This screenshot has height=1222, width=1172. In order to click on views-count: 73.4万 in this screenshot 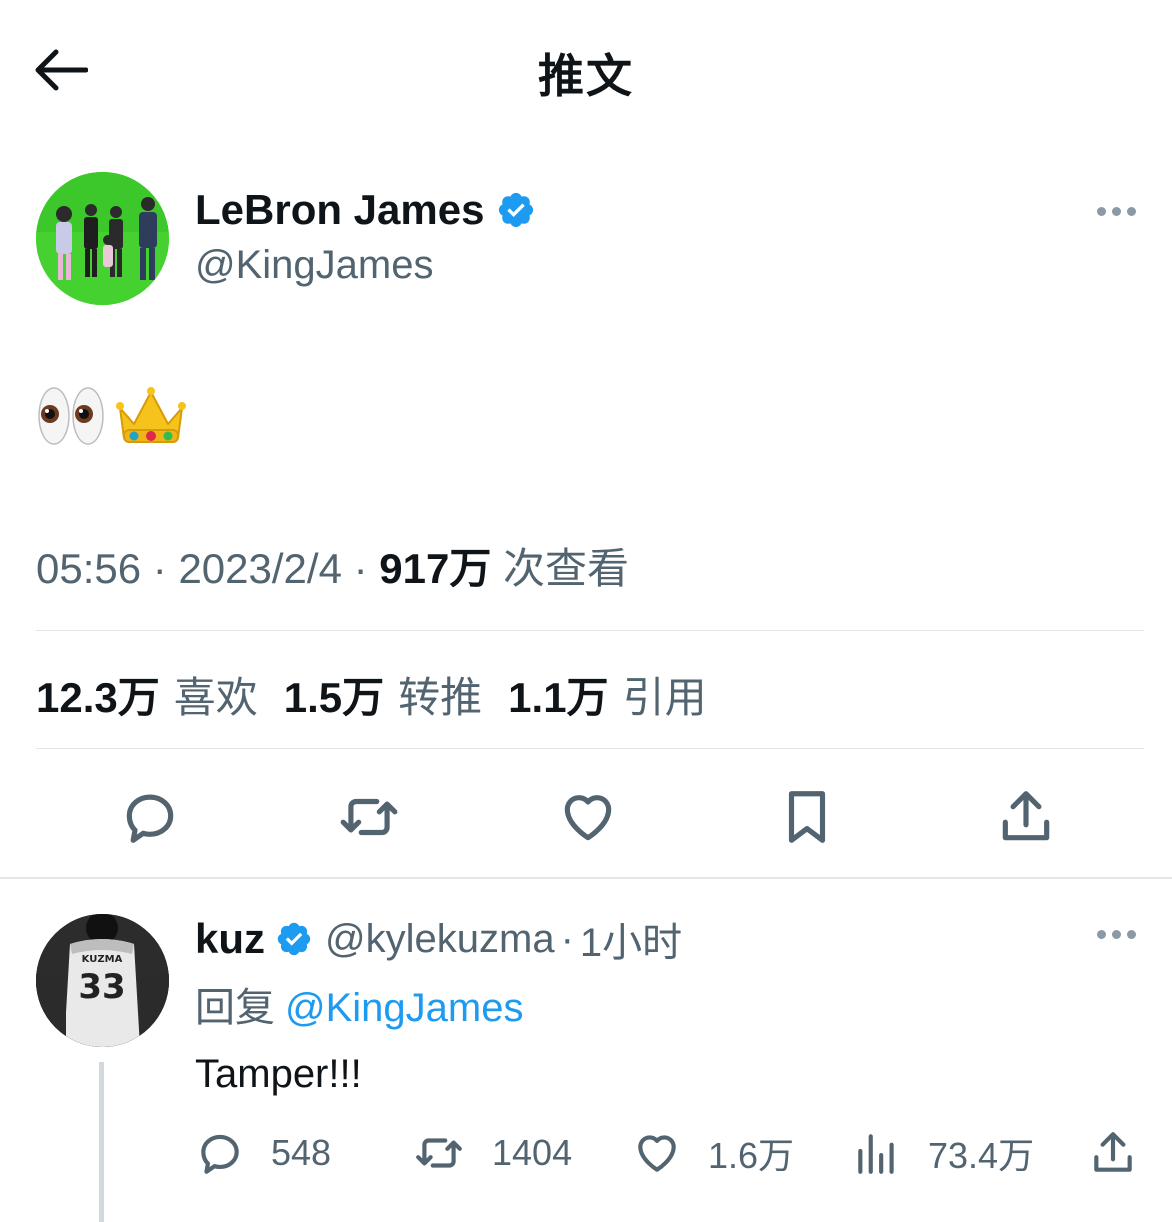, I will do `click(981, 1155)`.